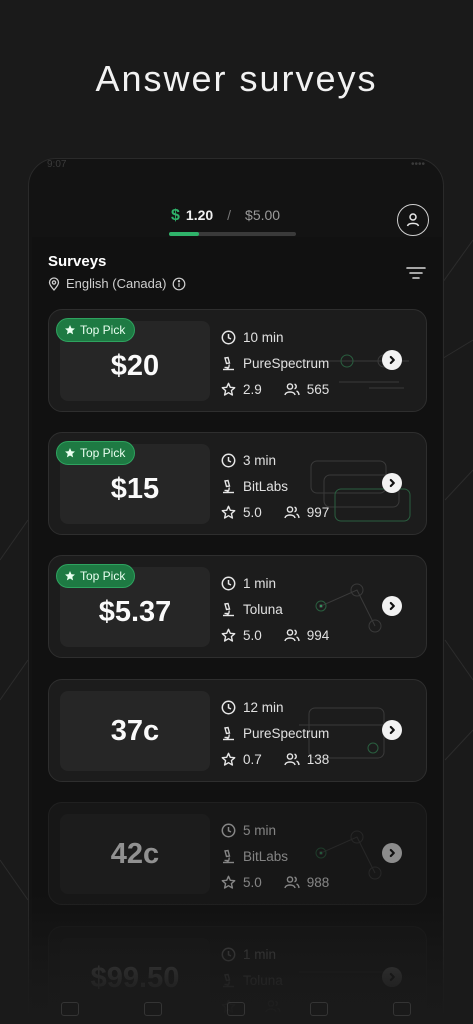 This screenshot has width=473, height=1024. What do you see at coordinates (318, 512) in the screenshot?
I see `survey-respondents: 997` at bounding box center [318, 512].